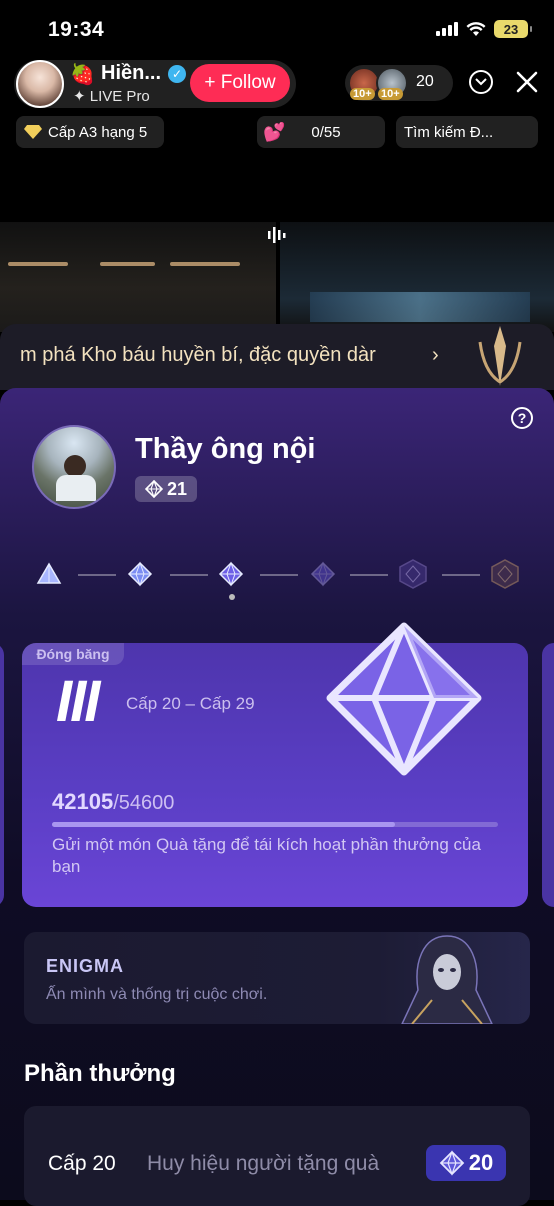  I want to click on soundwave-icon, so click(277, 237).